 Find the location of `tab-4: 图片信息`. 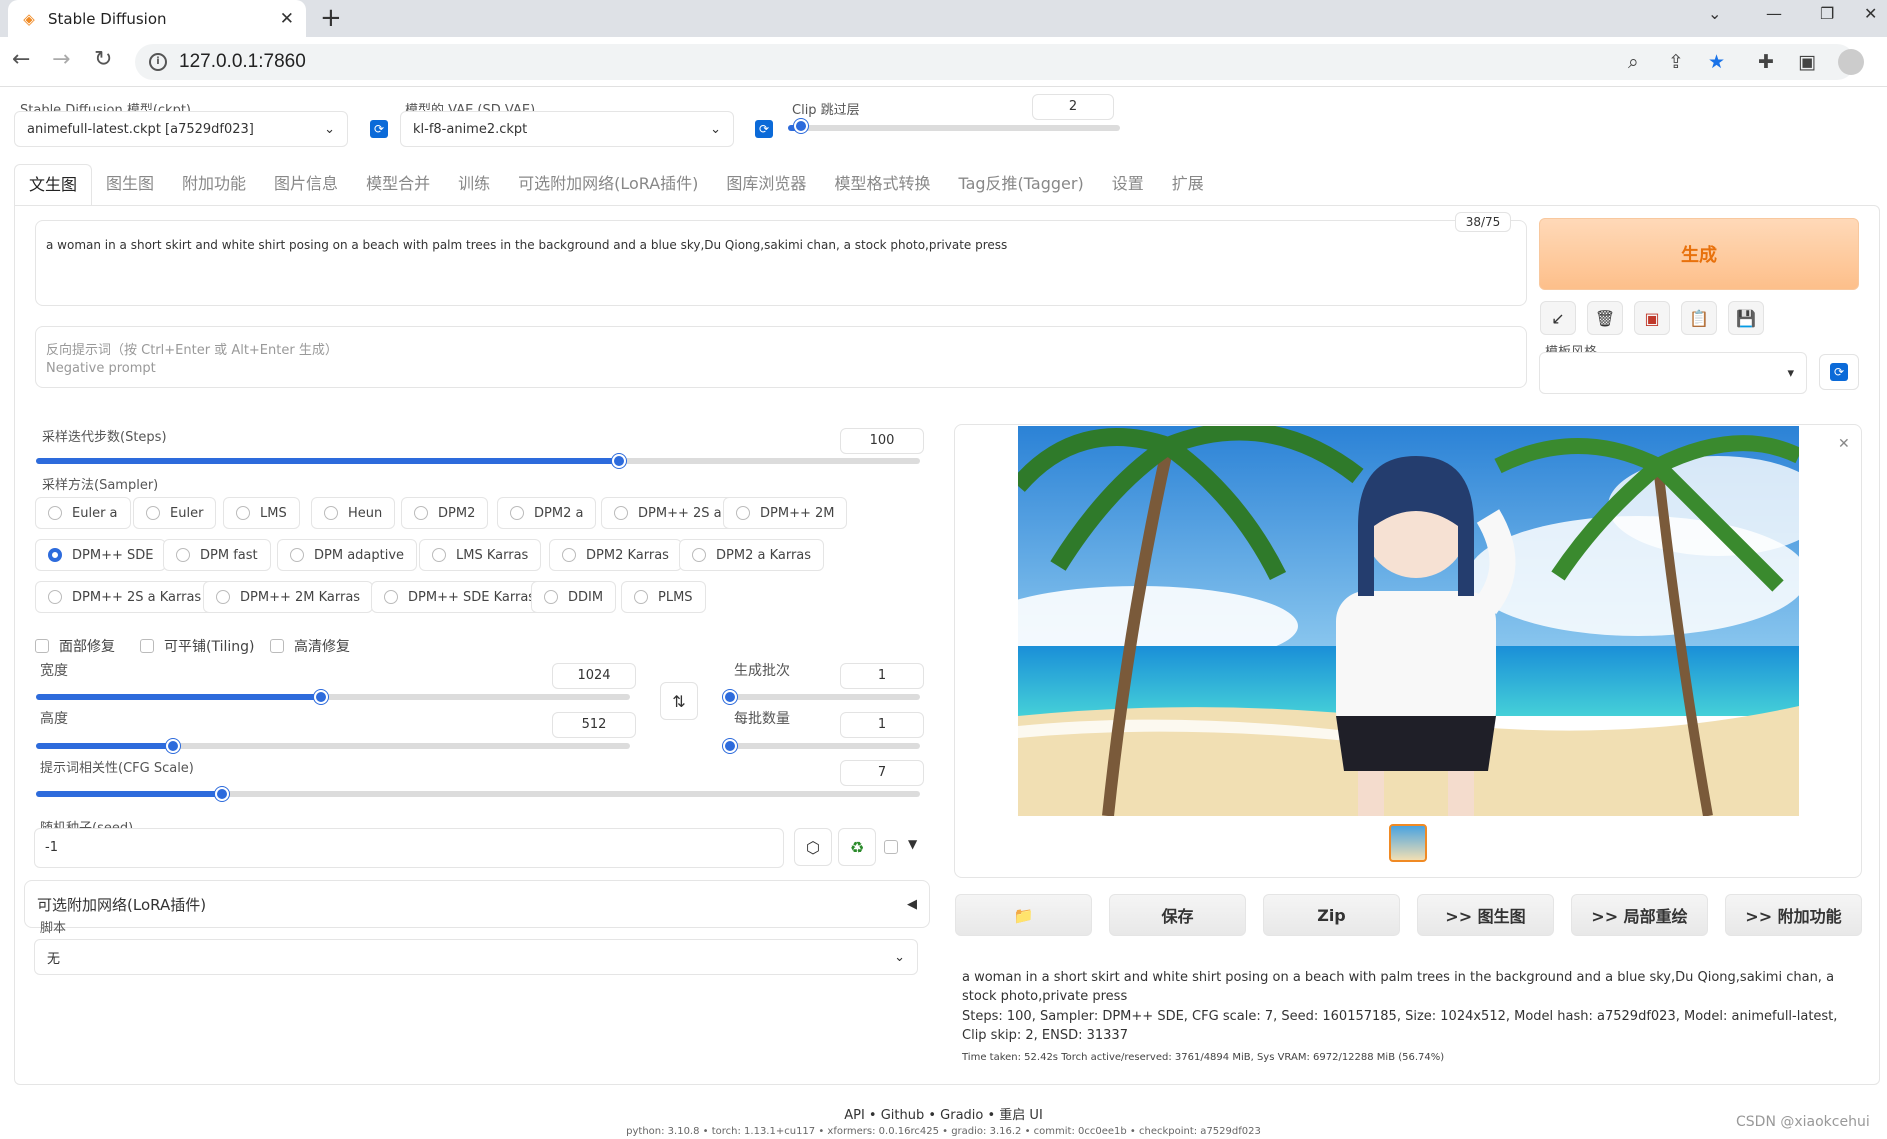

tab-4: 图片信息 is located at coordinates (306, 185).